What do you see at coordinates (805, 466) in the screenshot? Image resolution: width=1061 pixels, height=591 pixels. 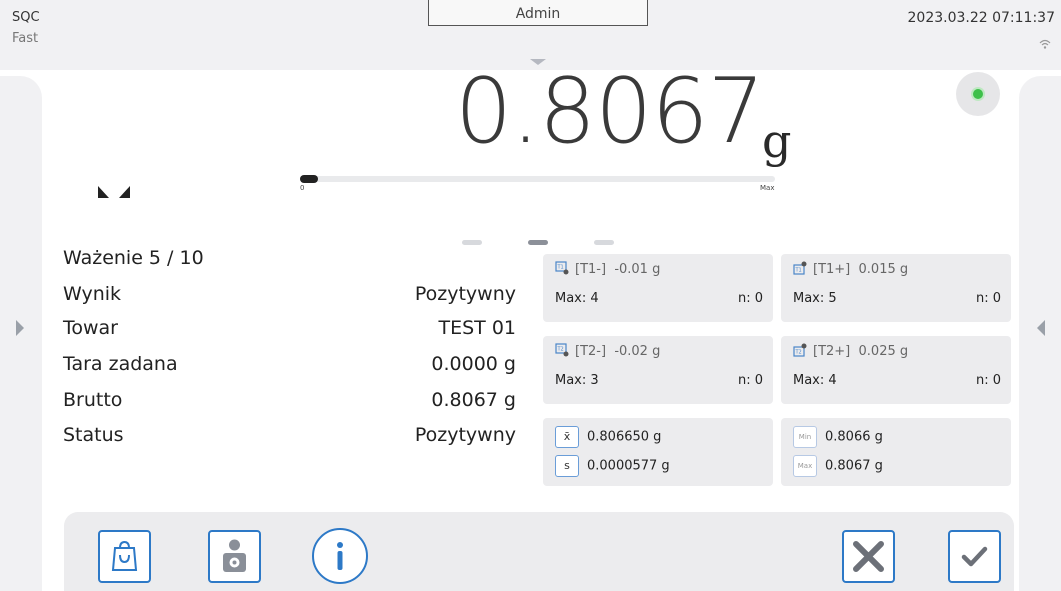 I see `max-symbol-icon: Max` at bounding box center [805, 466].